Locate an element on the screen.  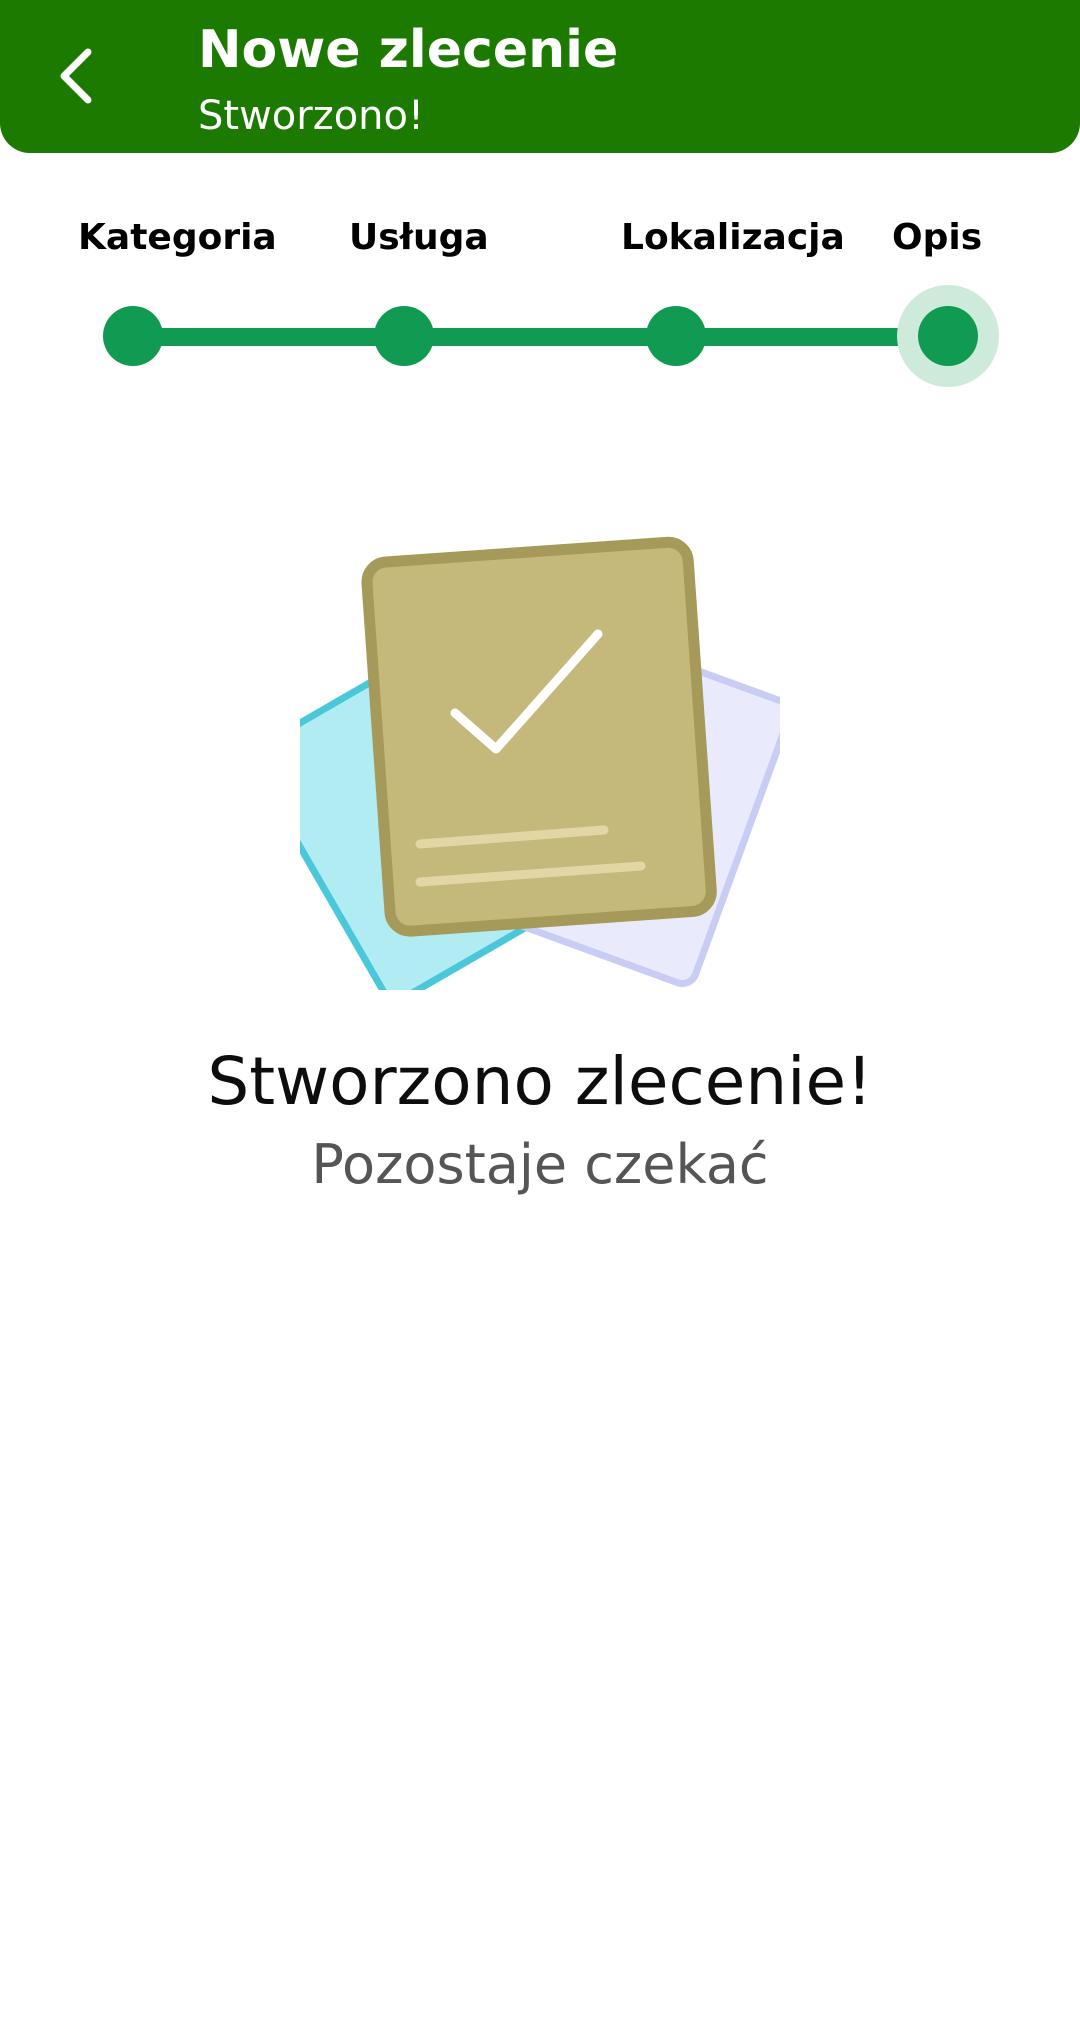
chevron-left-icon is located at coordinates (76, 76).